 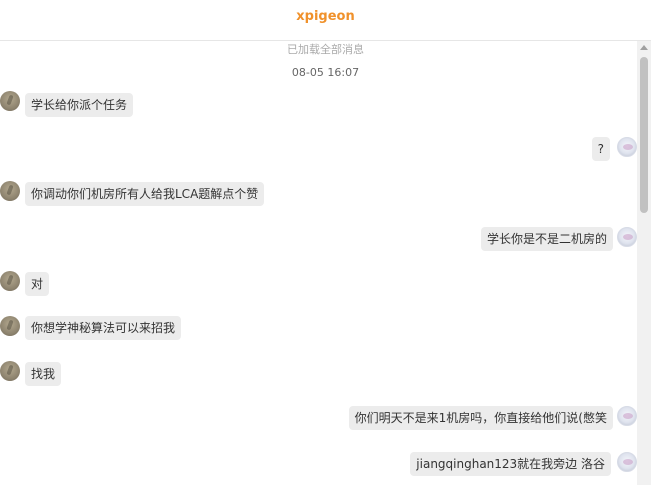 What do you see at coordinates (480, 418) in the screenshot?
I see `message-bubble-sent: 你们明天不是来1机房吗，你直接给他们说(憋笑` at bounding box center [480, 418].